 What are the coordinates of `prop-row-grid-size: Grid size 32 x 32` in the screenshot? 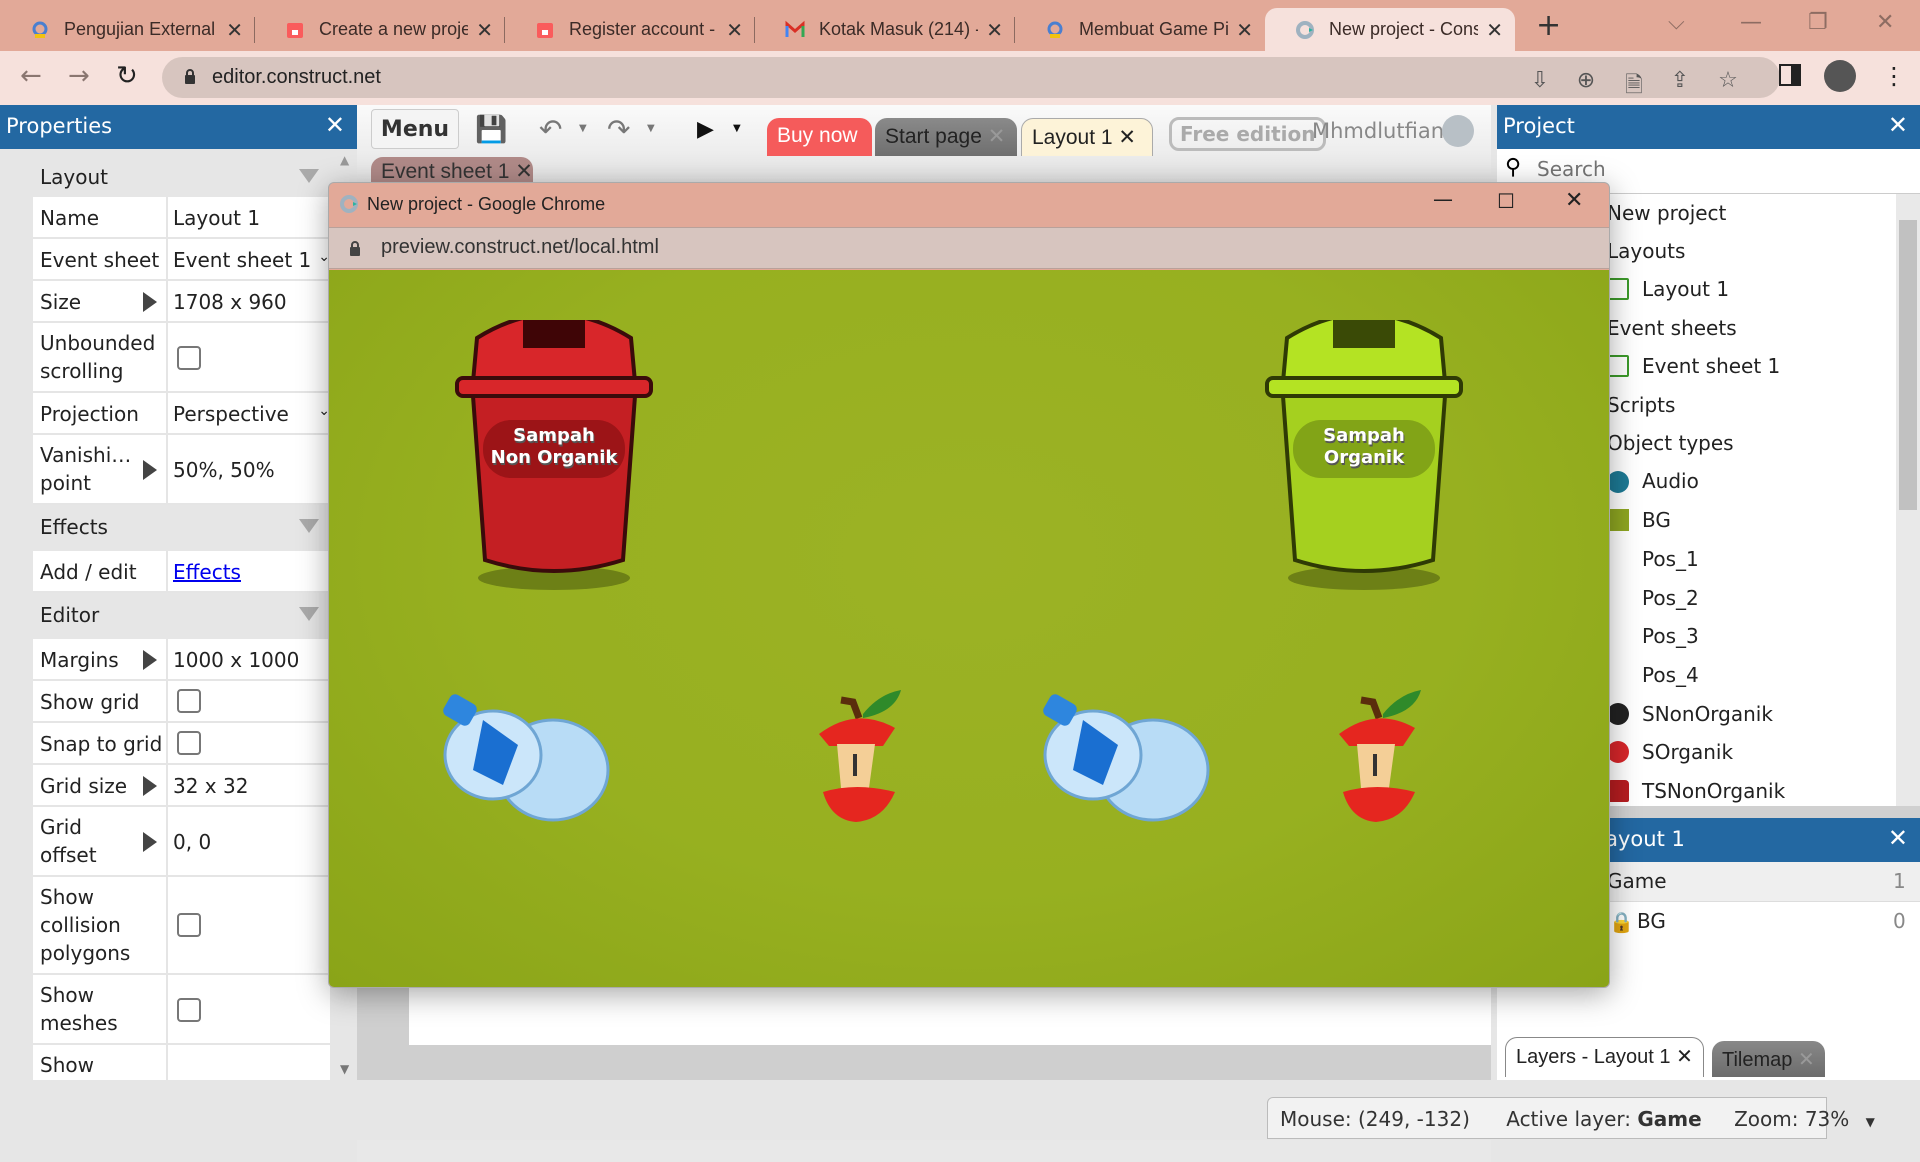 It's located at (181, 786).